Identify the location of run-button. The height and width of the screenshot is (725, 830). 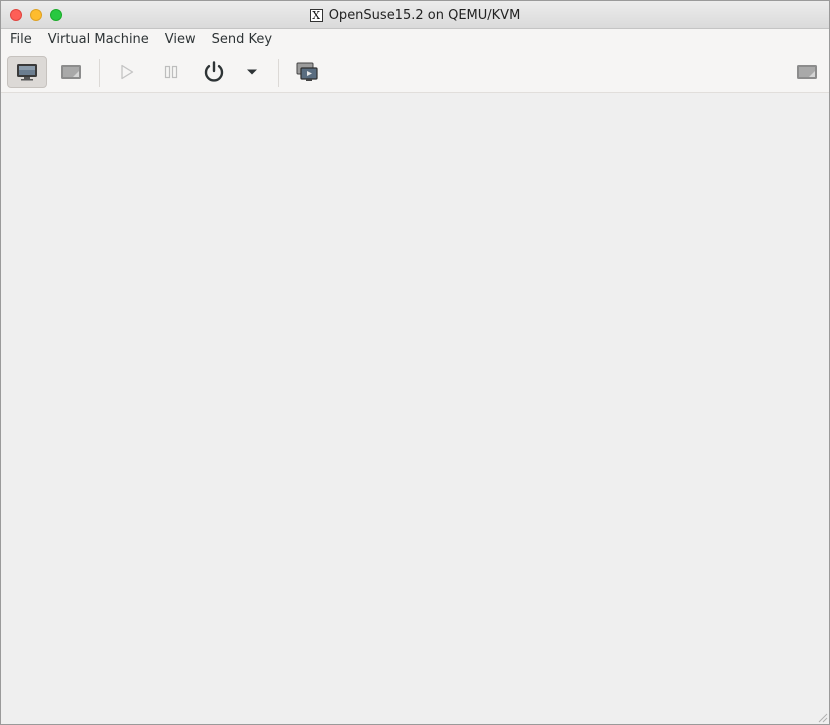
(127, 72).